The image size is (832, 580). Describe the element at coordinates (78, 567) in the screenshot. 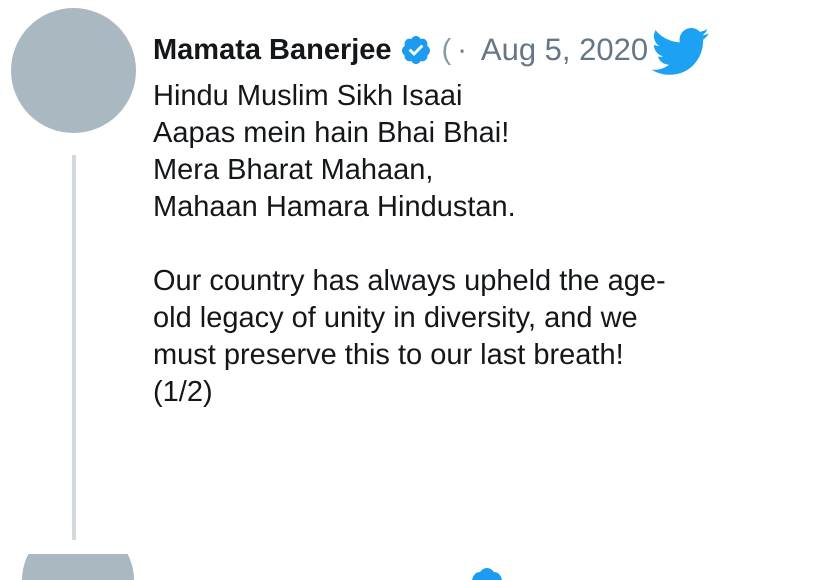

I see `avatar` at that location.